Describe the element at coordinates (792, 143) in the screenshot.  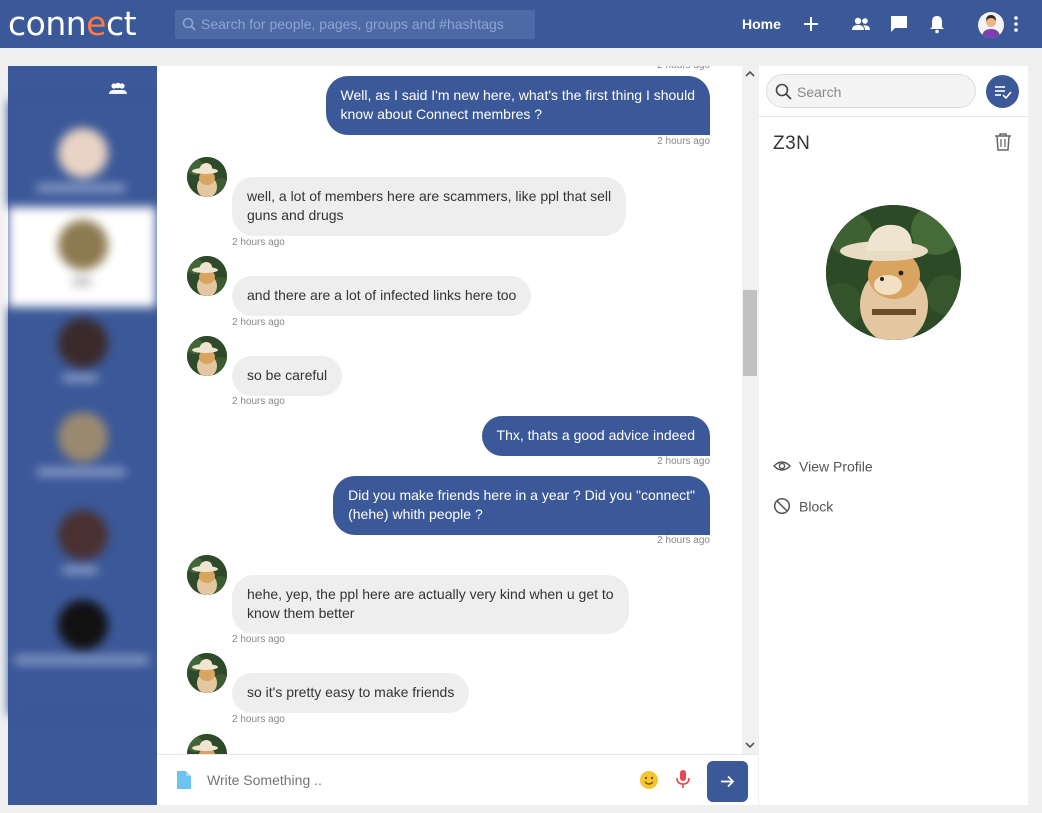
I see `contact-name: Z3N` at that location.